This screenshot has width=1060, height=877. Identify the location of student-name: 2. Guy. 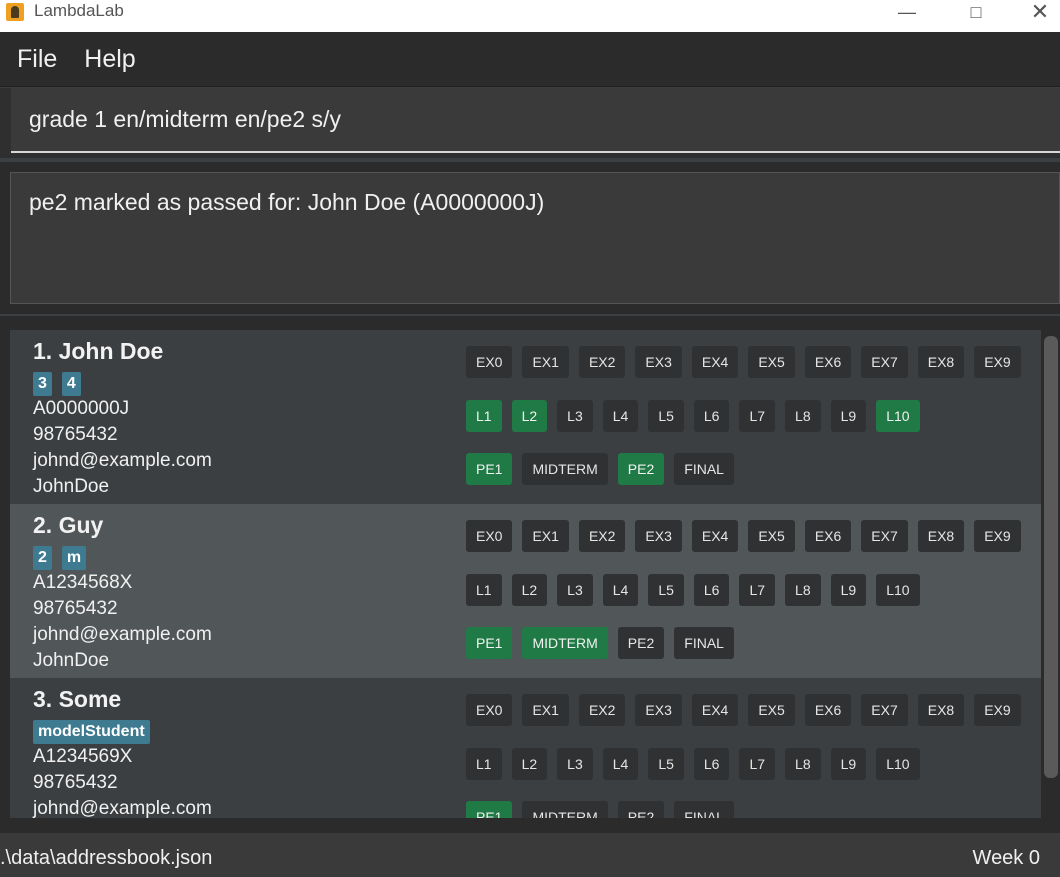
(68, 525).